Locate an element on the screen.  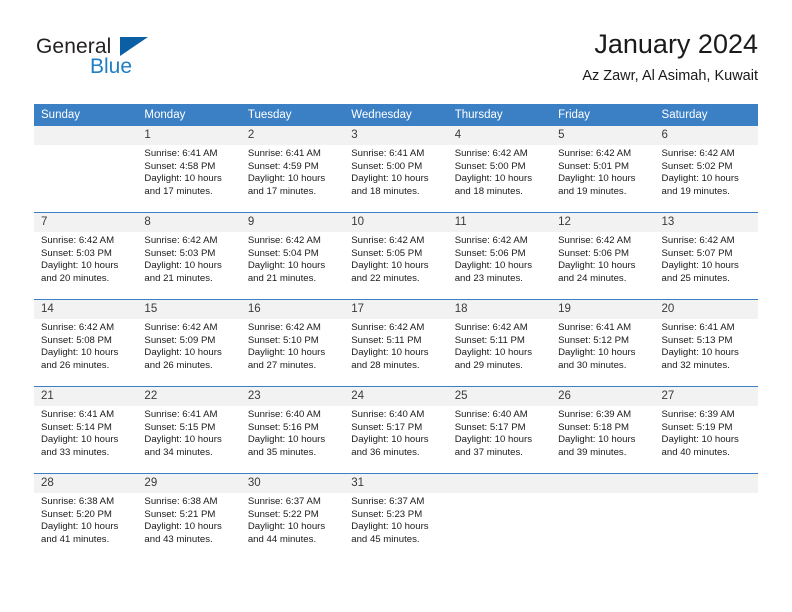
daylight-text: Daylight: 10 hours and 33 minutes. is located at coordinates (80, 446).